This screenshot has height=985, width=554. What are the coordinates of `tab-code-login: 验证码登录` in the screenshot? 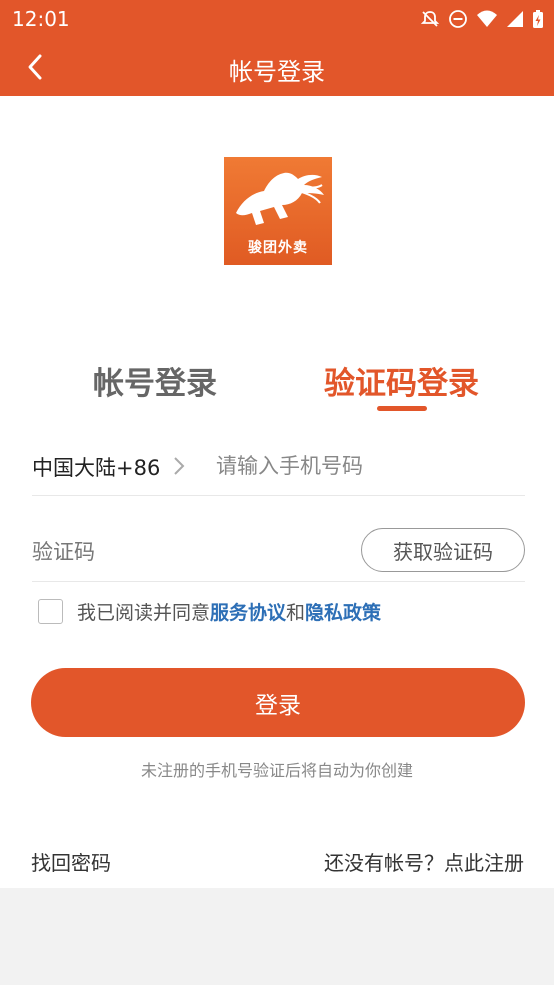 It's located at (401, 380).